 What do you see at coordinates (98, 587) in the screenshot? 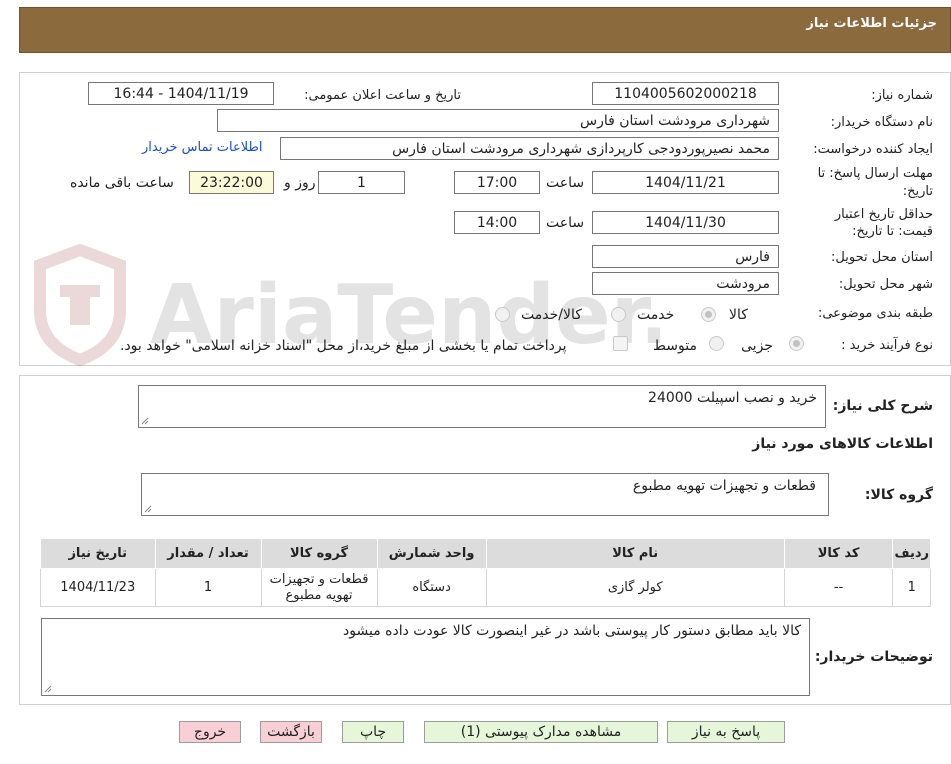
I see `cell-date: 1404/11/23` at bounding box center [98, 587].